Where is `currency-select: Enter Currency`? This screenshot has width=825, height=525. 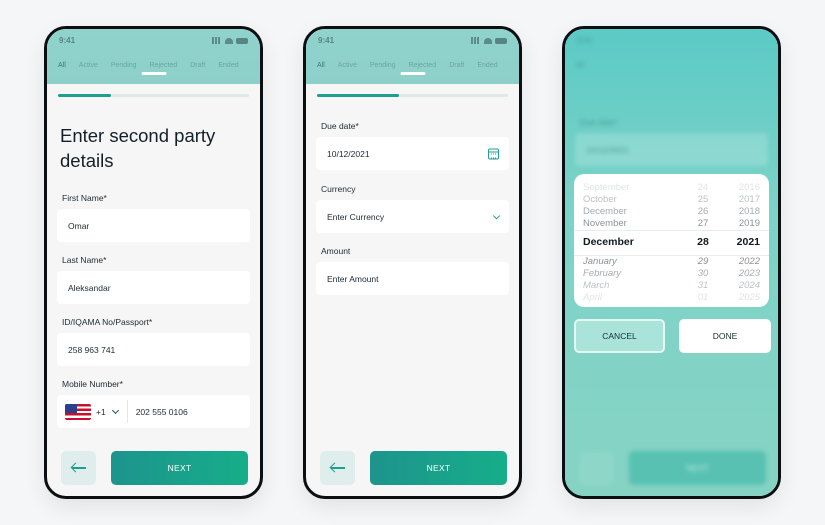 currency-select: Enter Currency is located at coordinates (412, 216).